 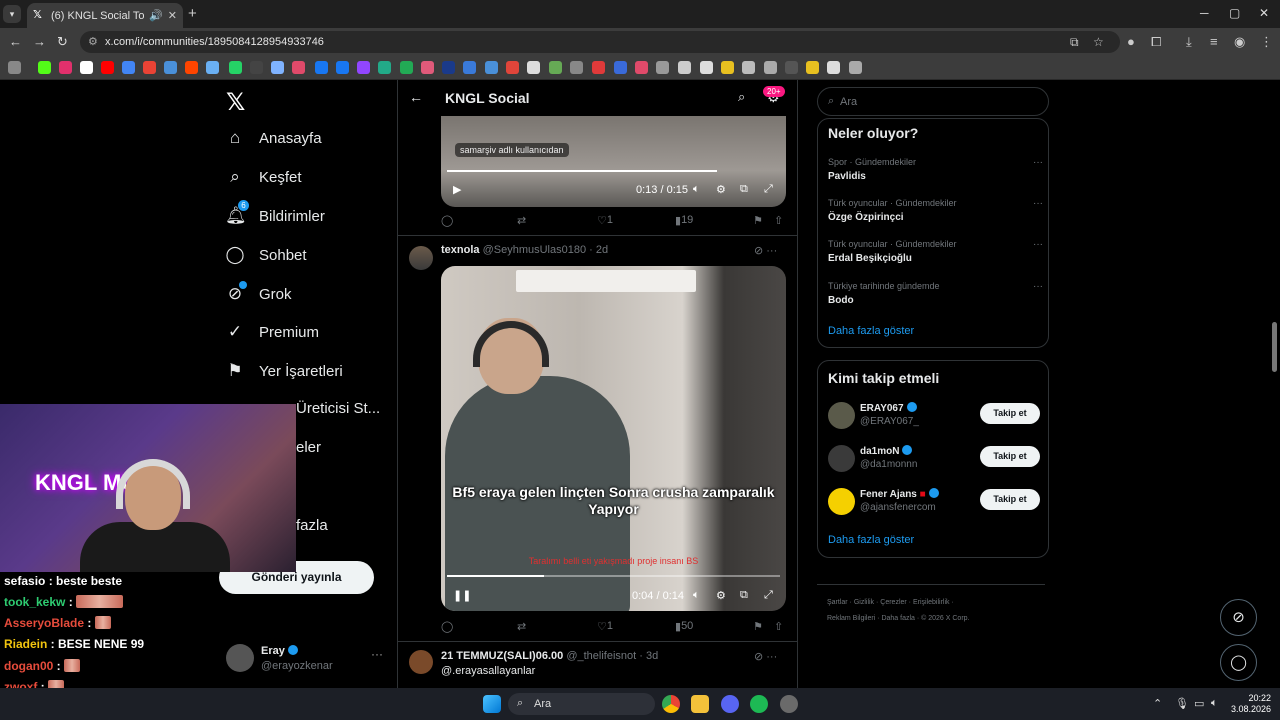 What do you see at coordinates (273, 138) in the screenshot?
I see `sidebar-item-home: ⌂ Anasayfa` at bounding box center [273, 138].